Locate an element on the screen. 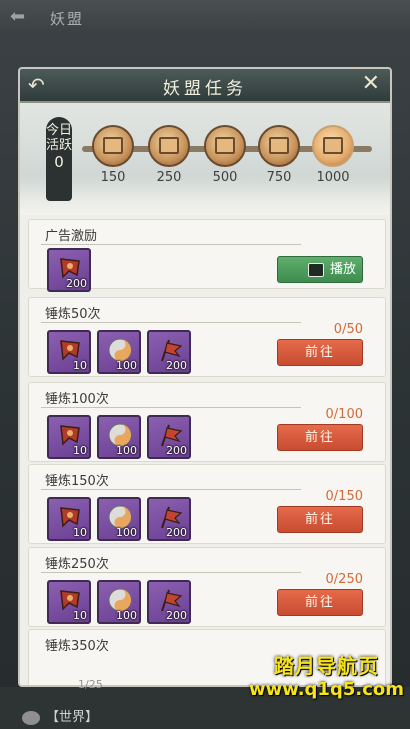  task-name: 锤炼50次 is located at coordinates (73, 314).